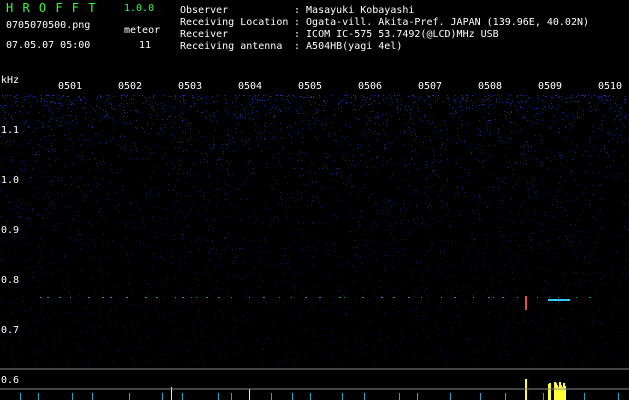 This screenshot has width=629, height=400. Describe the element at coordinates (310, 86) in the screenshot. I see `x-tick-label: 0505` at that location.